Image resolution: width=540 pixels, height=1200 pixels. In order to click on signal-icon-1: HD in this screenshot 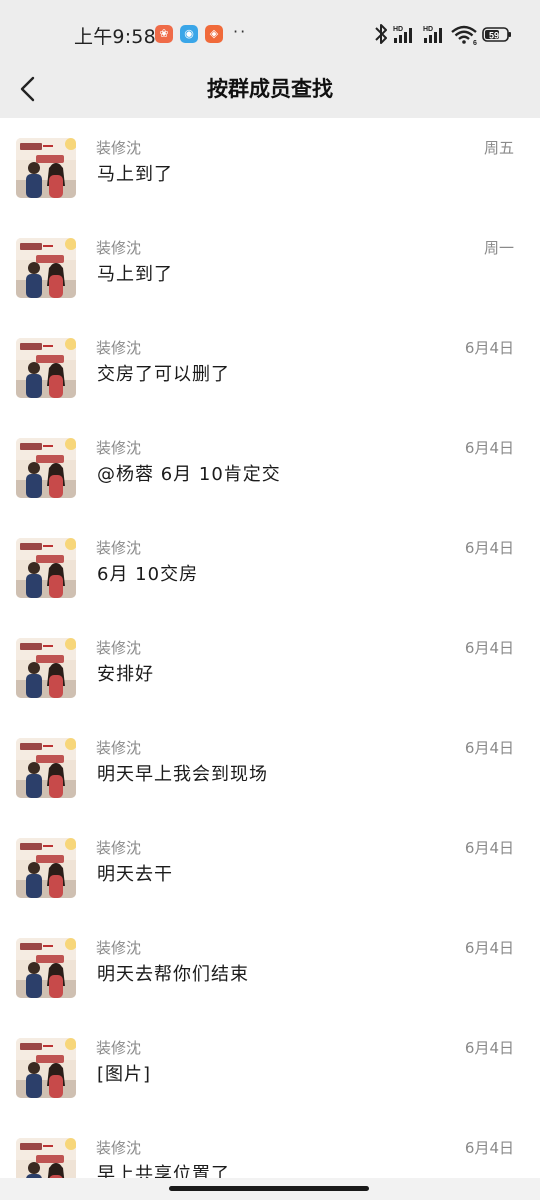, I will do `click(402, 34)`.